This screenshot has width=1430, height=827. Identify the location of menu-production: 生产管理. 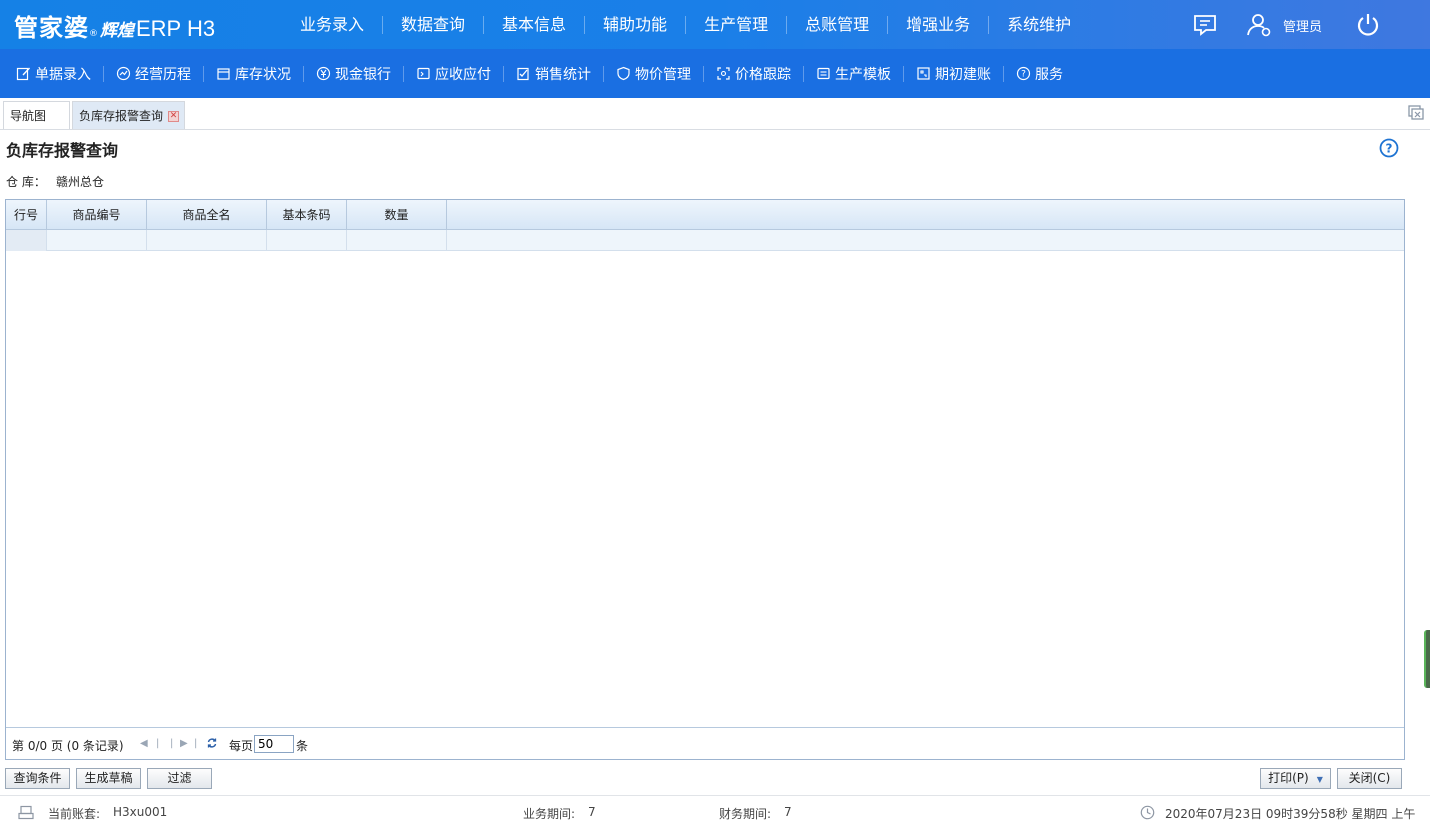
(737, 24).